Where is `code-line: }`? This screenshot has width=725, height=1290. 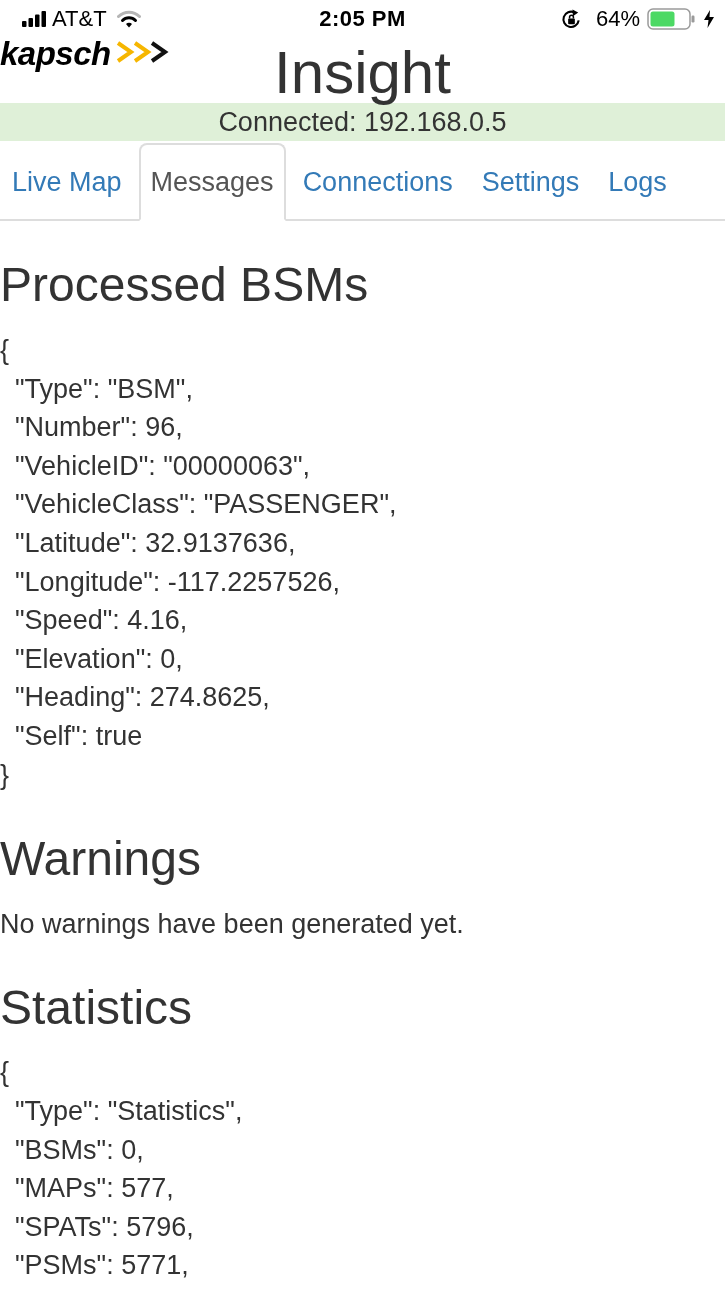 code-line: } is located at coordinates (5, 775).